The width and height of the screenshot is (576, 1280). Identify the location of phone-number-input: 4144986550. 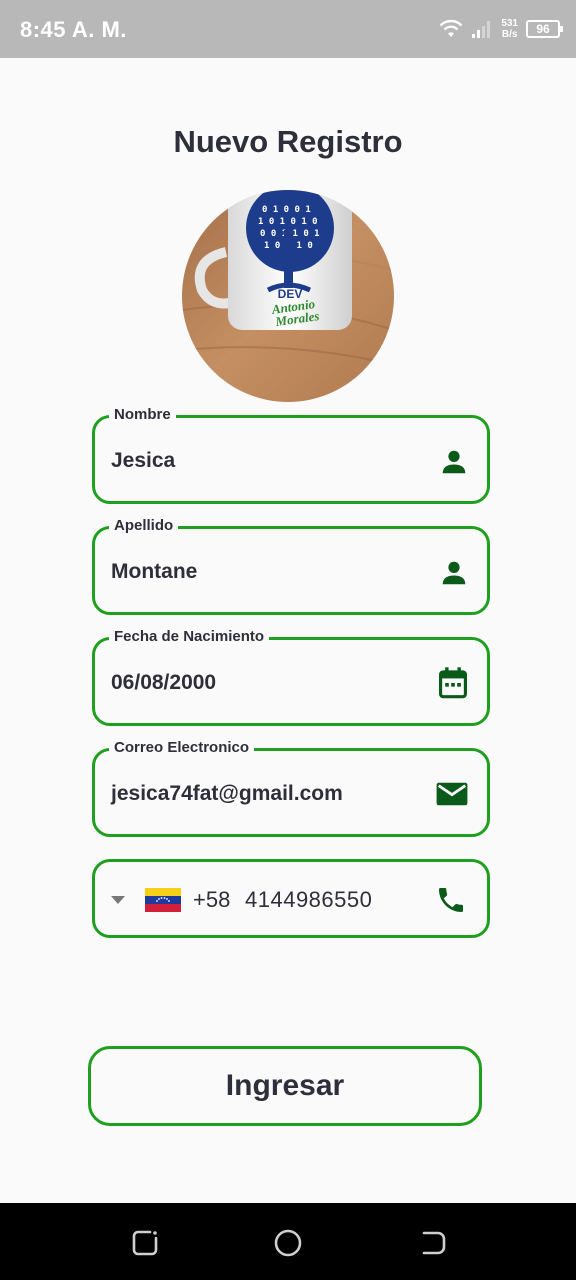
(308, 900).